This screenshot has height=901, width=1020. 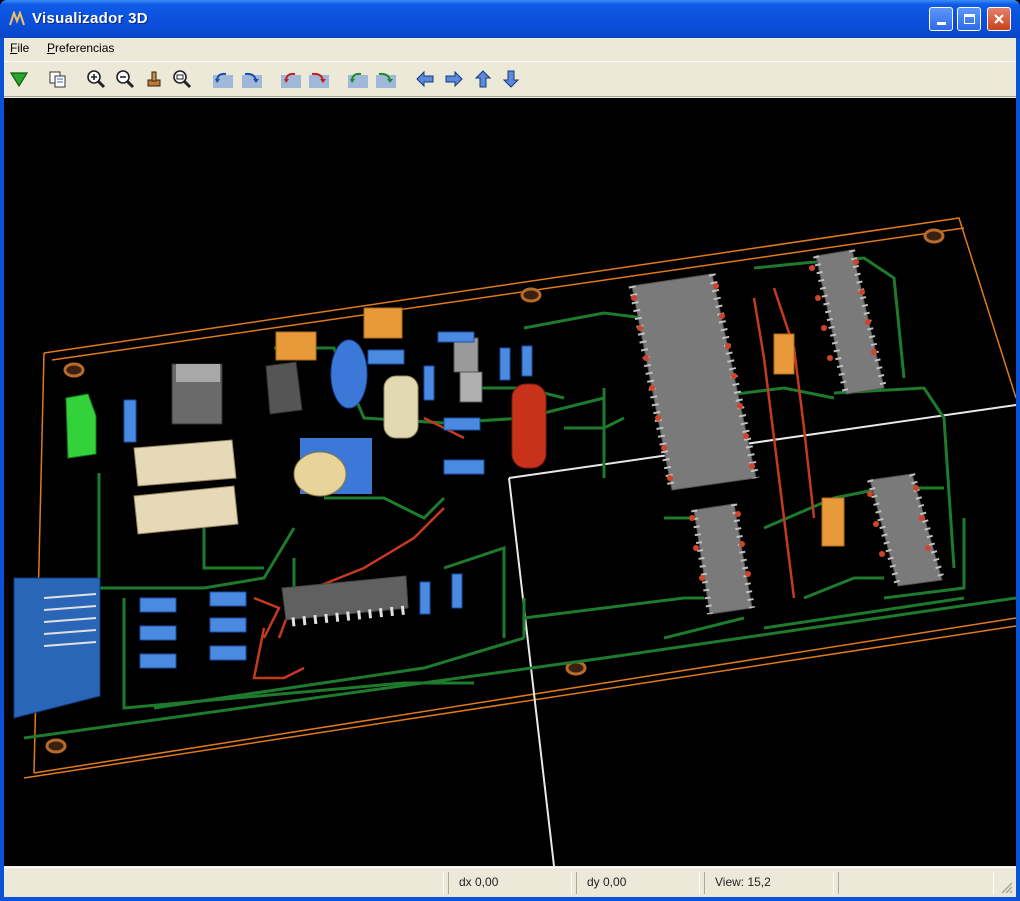 I want to click on zoom-fit-icon, so click(x=182, y=79).